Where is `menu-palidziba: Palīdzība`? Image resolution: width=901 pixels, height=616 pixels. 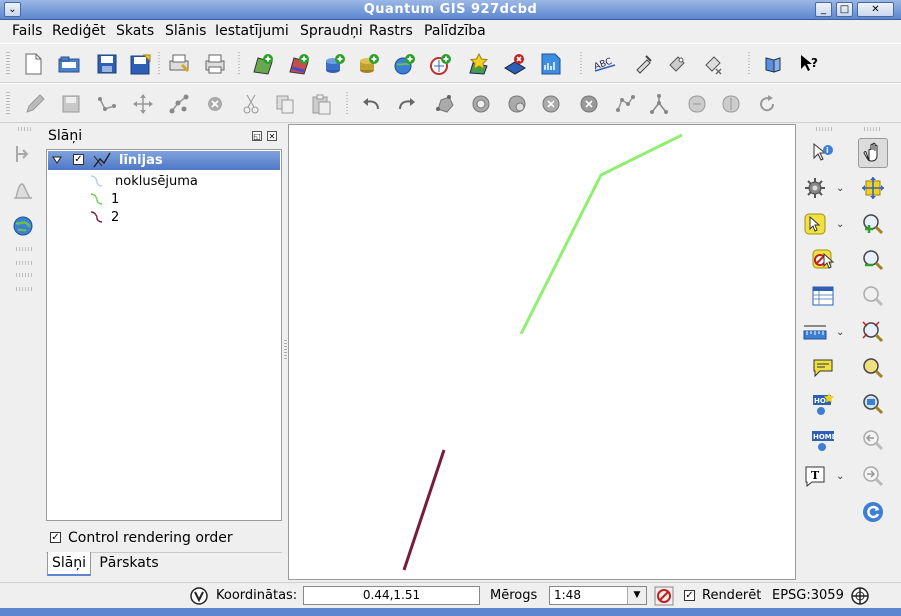 menu-palidziba: Palīdzība is located at coordinates (455, 31).